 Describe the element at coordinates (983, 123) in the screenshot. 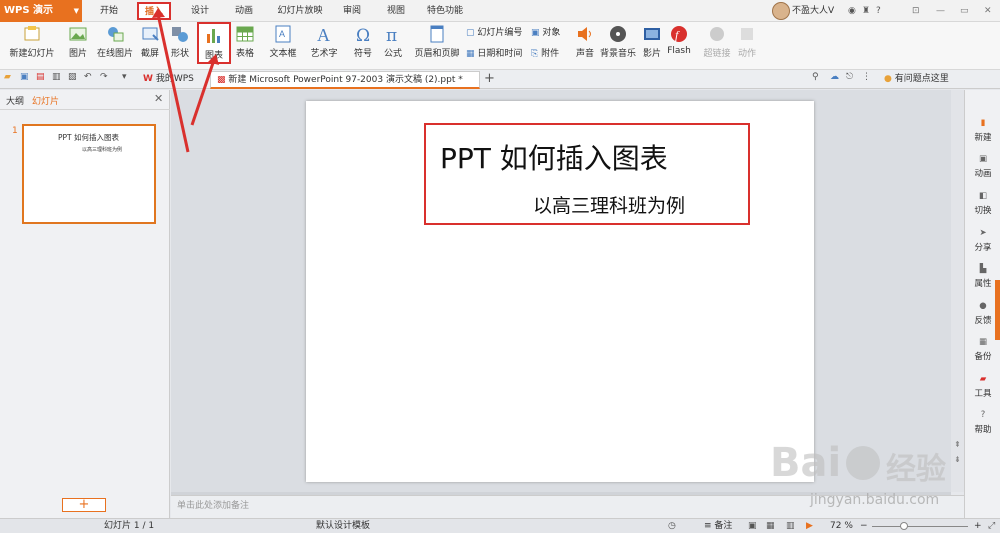

I see `new-doc-icon: ▮` at that location.